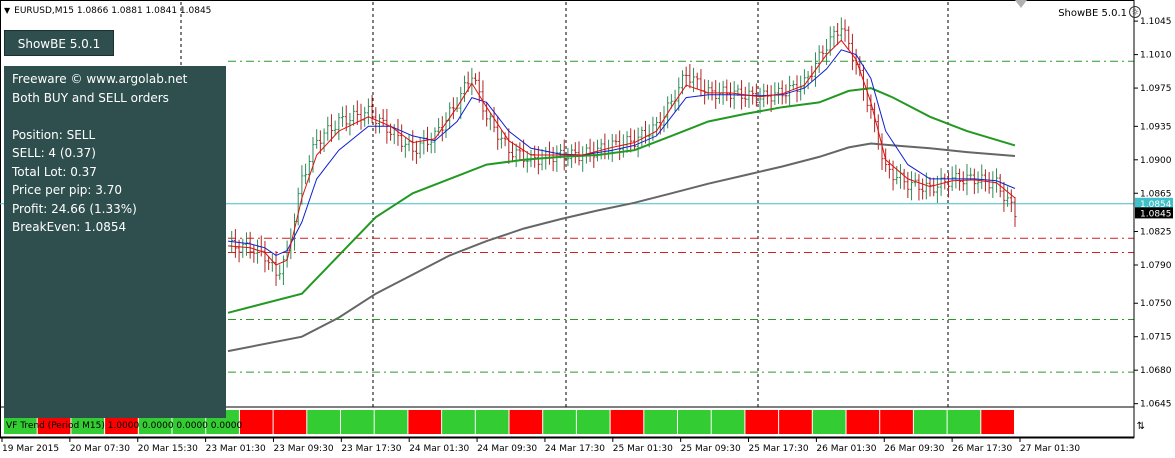 Image resolution: width=1175 pixels, height=458 pixels. I want to click on info-line: SELL: 4 (0.37), so click(54, 153).